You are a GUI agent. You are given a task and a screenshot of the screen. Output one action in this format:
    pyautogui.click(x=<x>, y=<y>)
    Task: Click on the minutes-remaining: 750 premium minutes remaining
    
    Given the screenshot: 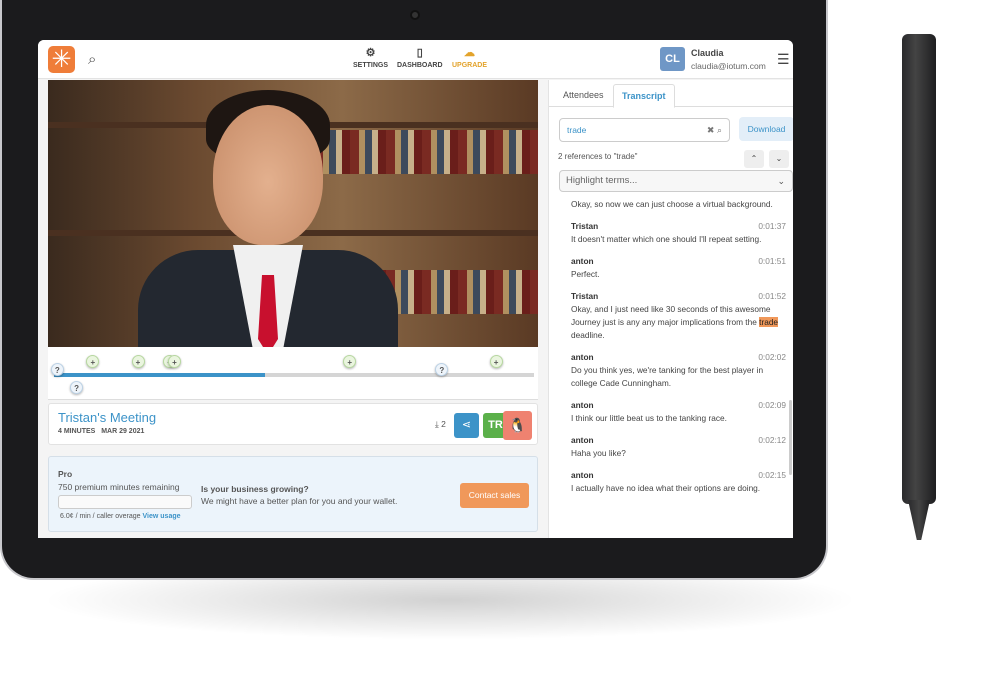 What is the action you would take?
    pyautogui.click(x=119, y=487)
    